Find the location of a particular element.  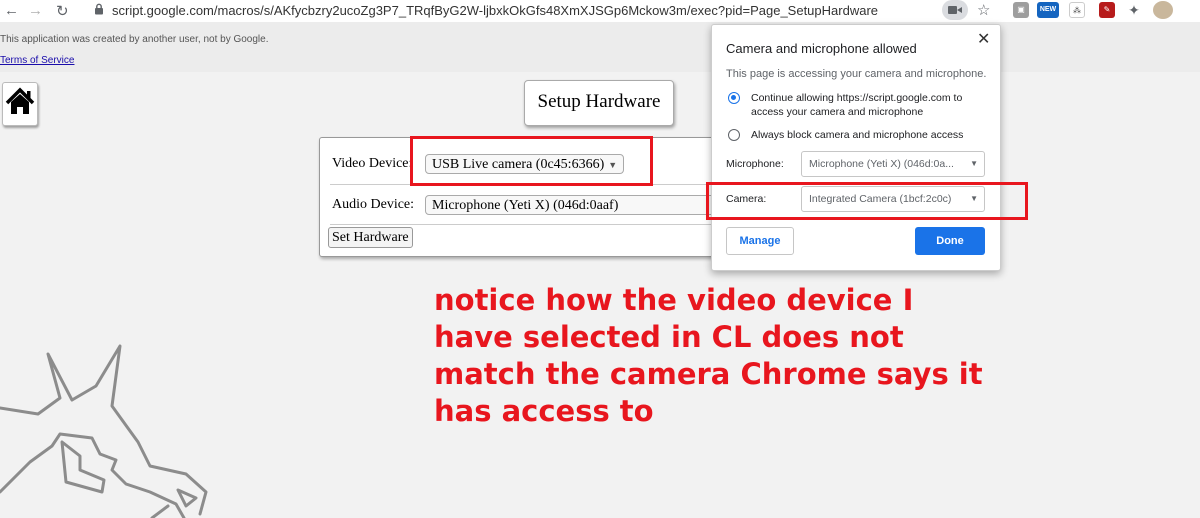

back-icon: ← is located at coordinates (11, 10).